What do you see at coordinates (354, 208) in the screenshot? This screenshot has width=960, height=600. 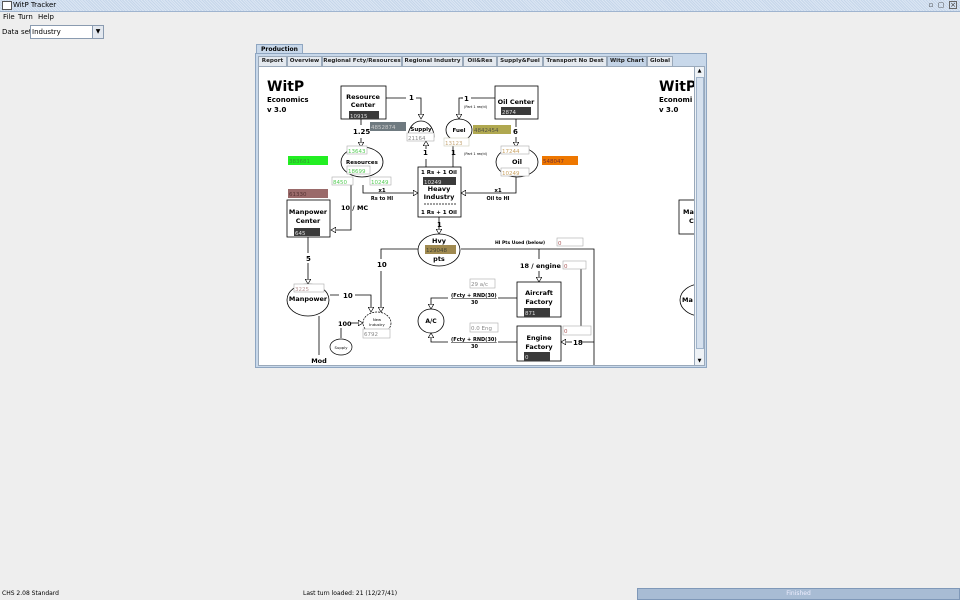 I see `mc-label: 10 / MC` at bounding box center [354, 208].